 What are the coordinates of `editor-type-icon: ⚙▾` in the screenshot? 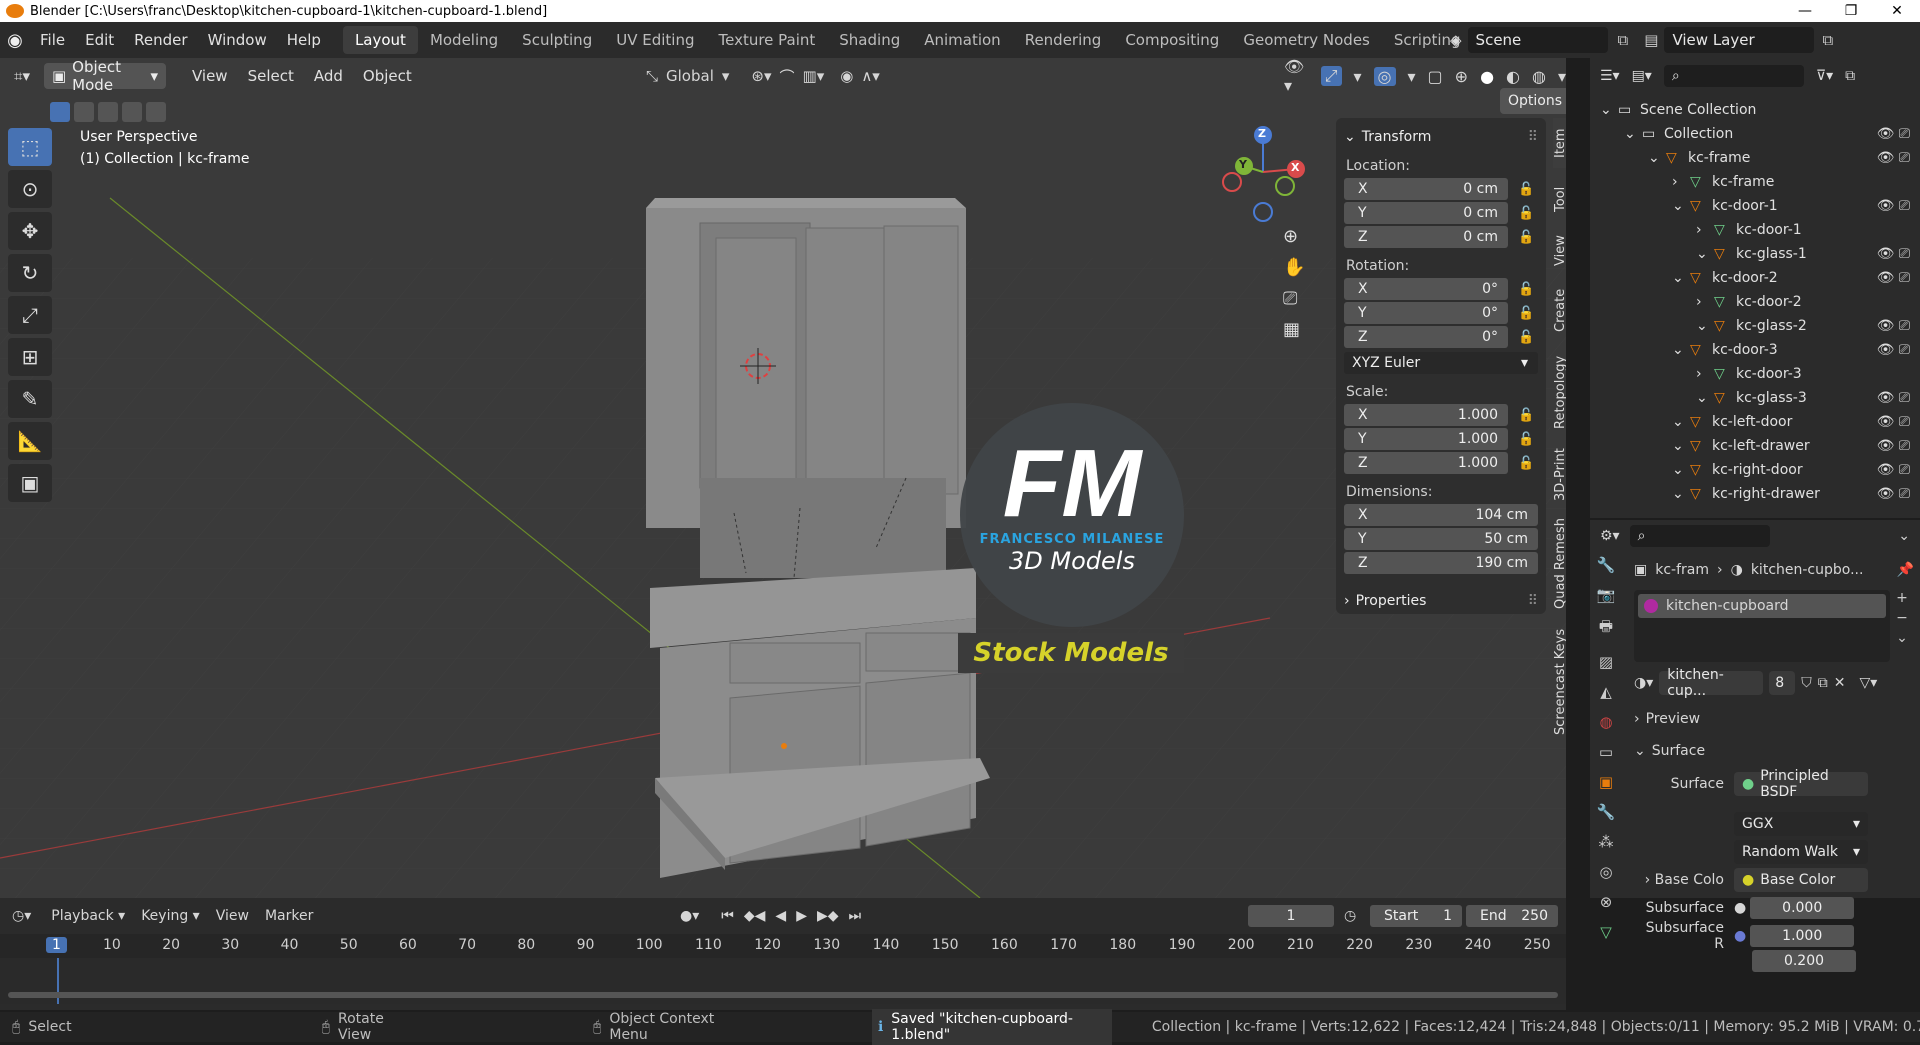 It's located at (1610, 536).